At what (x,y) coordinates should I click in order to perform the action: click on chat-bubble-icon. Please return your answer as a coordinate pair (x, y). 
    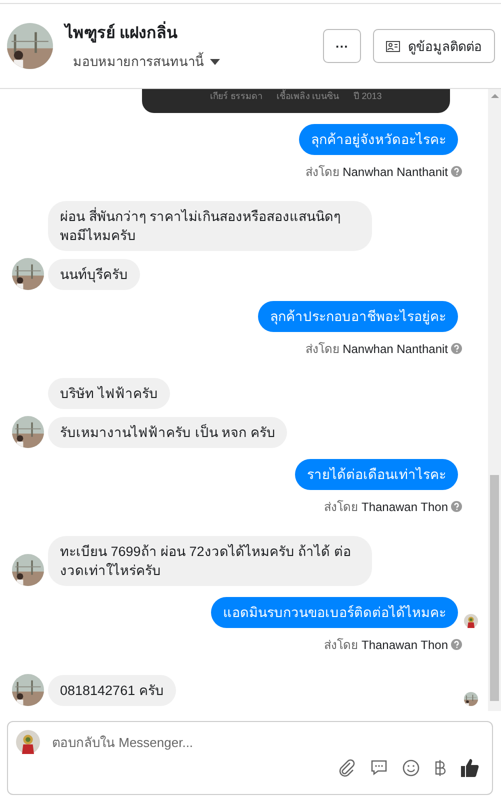
    Looking at the image, I should click on (379, 768).